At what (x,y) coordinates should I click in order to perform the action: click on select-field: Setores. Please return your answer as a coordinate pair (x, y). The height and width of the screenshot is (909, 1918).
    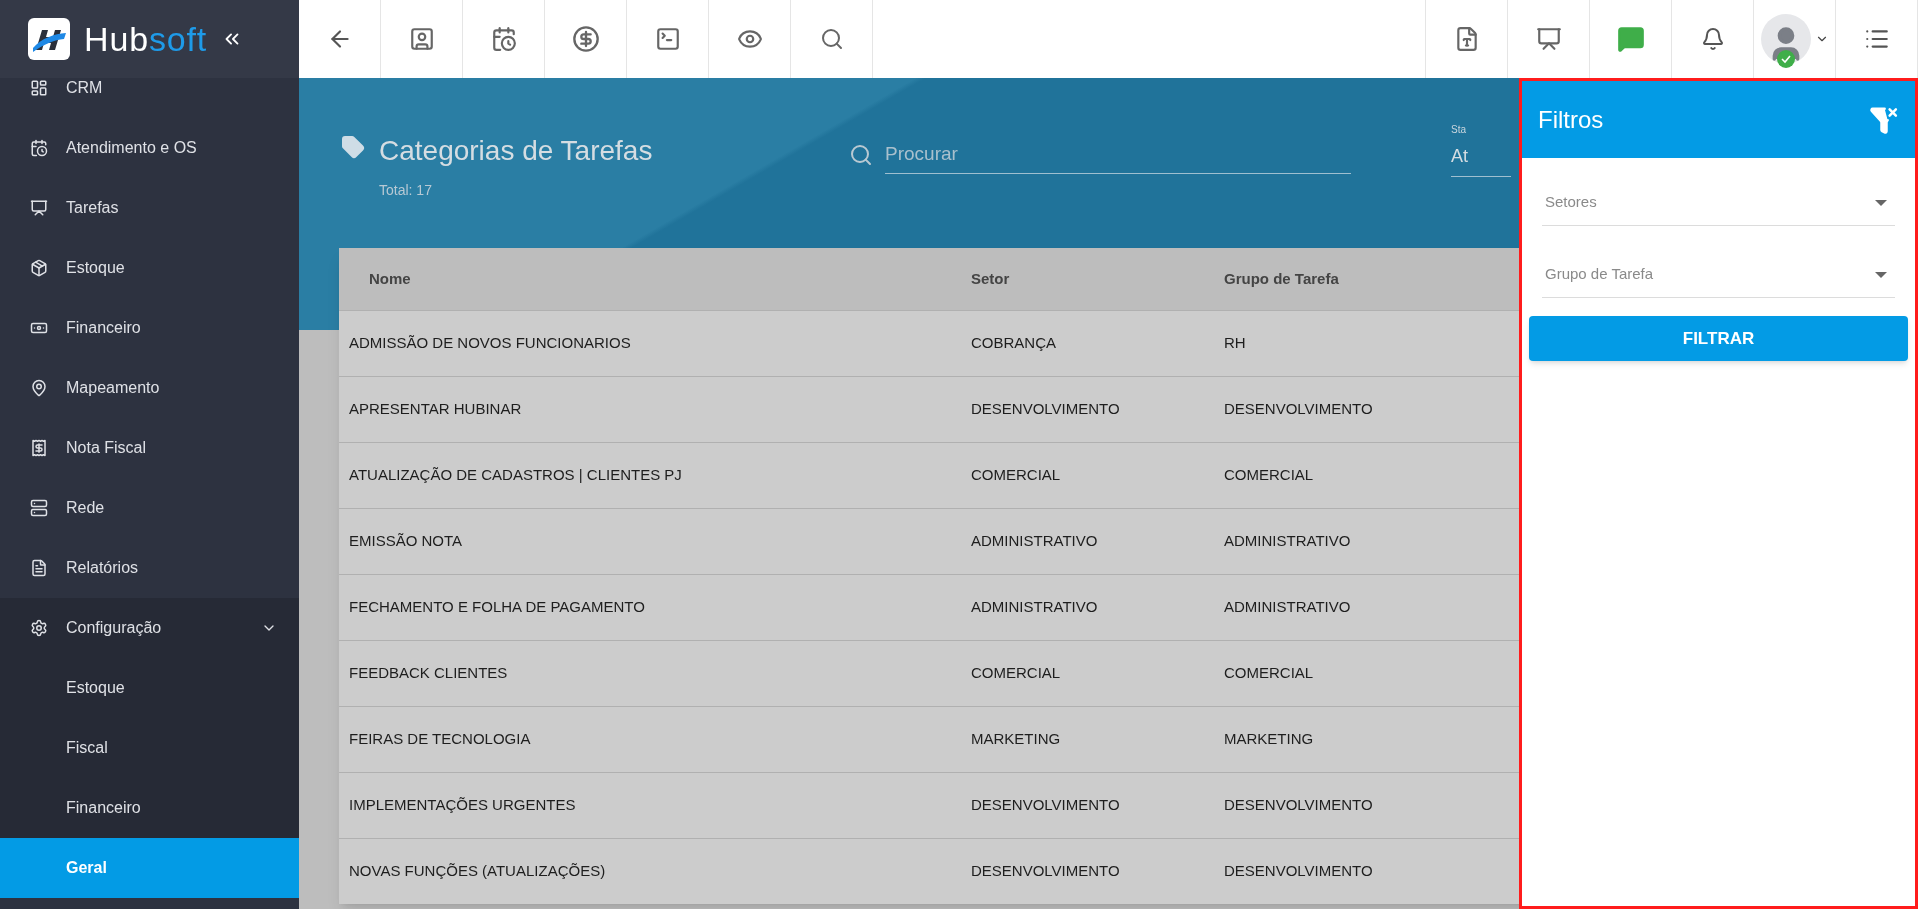
    Looking at the image, I should click on (1718, 203).